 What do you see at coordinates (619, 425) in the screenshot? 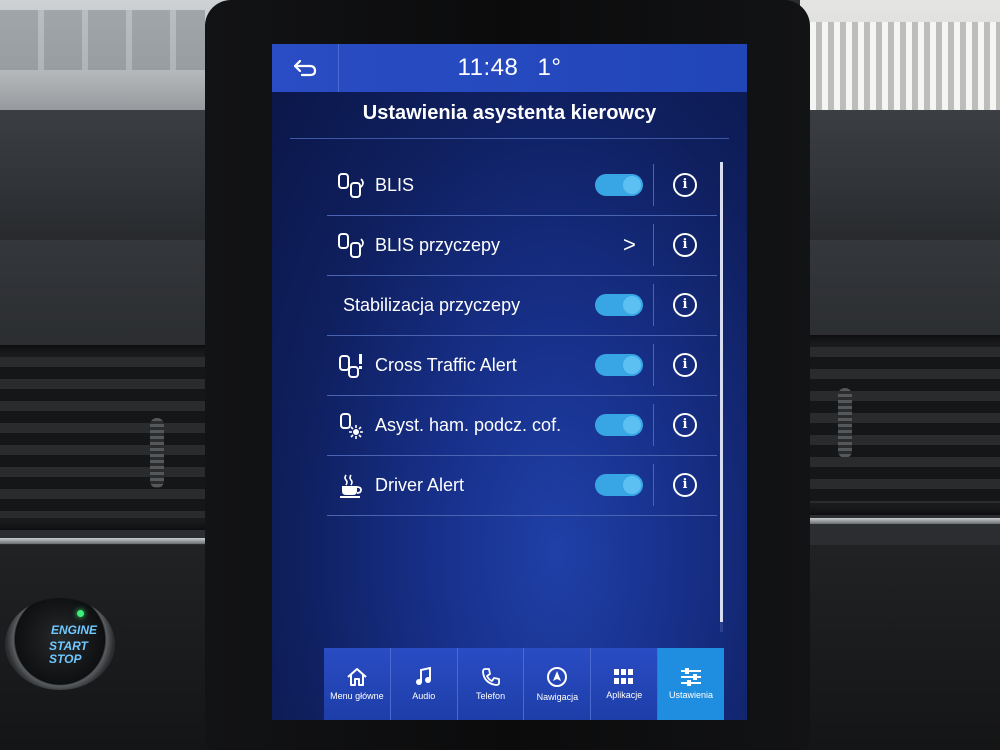
I see `reverse-brake-toggle` at bounding box center [619, 425].